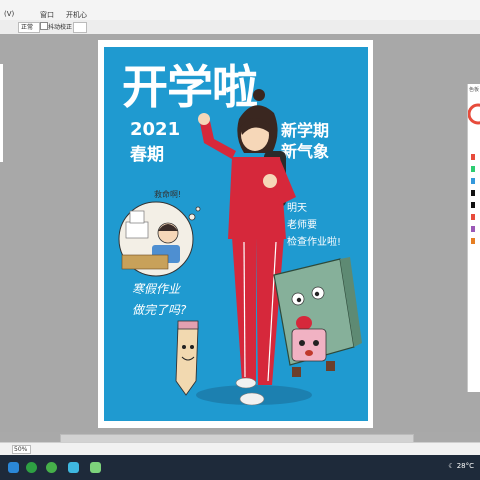  What do you see at coordinates (240, 27) in the screenshot?
I see `toolbar: 正常 抖动校正` at bounding box center [240, 27].